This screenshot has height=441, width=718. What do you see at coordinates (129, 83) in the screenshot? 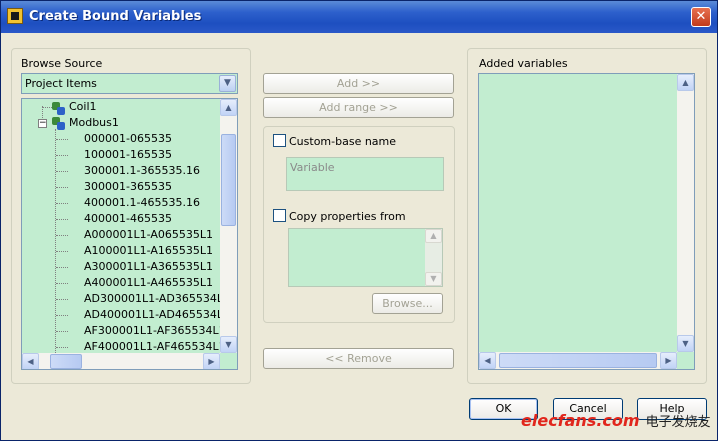
I see `source-dropdown: Project Items ▼` at bounding box center [129, 83].